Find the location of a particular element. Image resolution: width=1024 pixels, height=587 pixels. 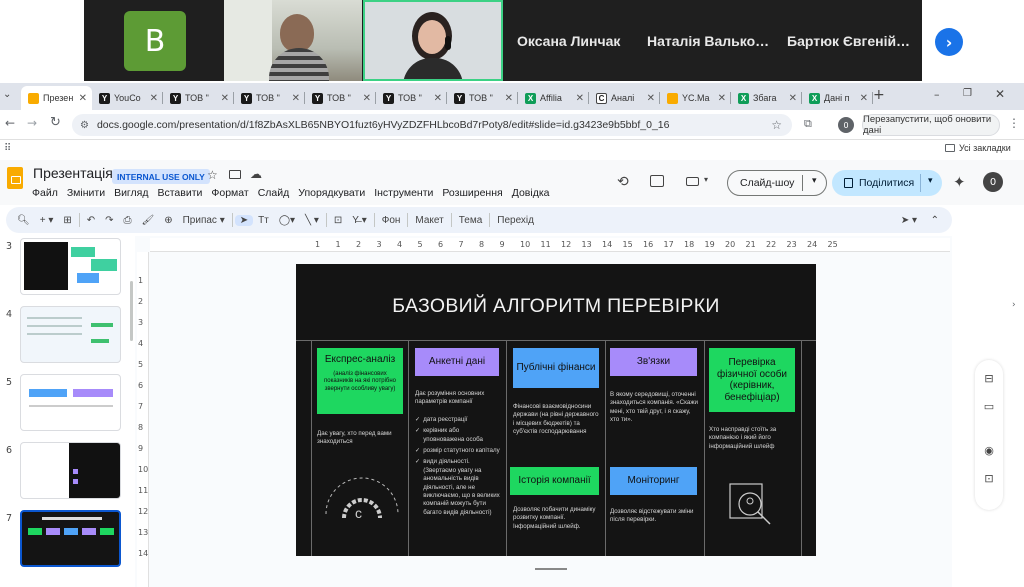

browser-tab: Презен ✕ is located at coordinates (56, 98).